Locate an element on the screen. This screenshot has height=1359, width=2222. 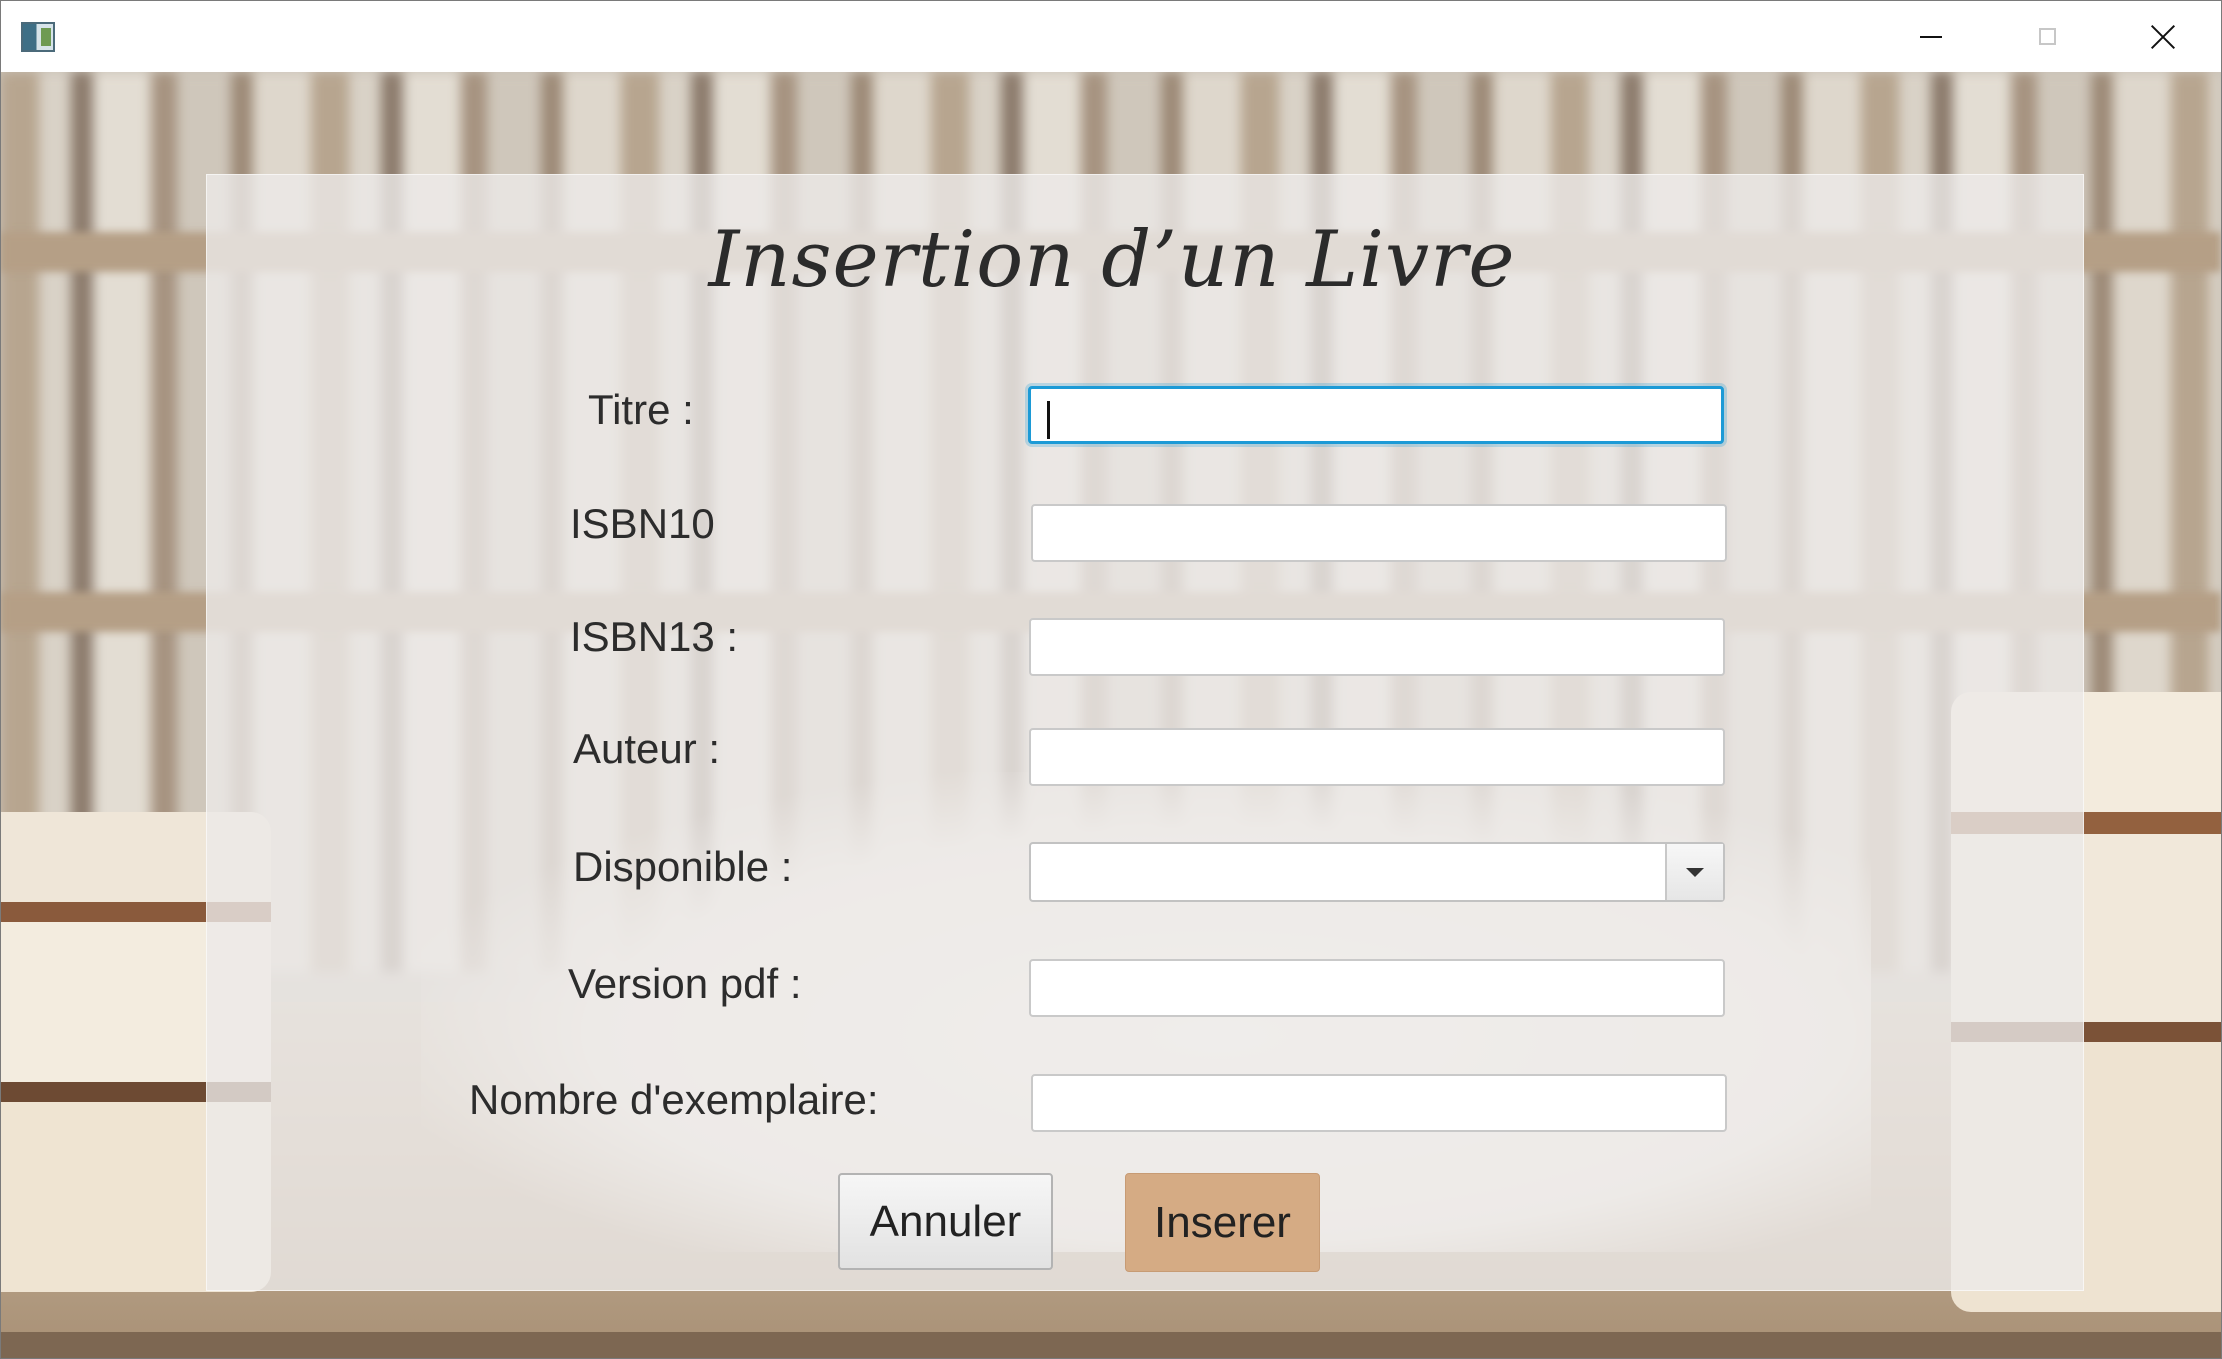
form-title: Insertion d’un Livre is located at coordinates (1112, 260).